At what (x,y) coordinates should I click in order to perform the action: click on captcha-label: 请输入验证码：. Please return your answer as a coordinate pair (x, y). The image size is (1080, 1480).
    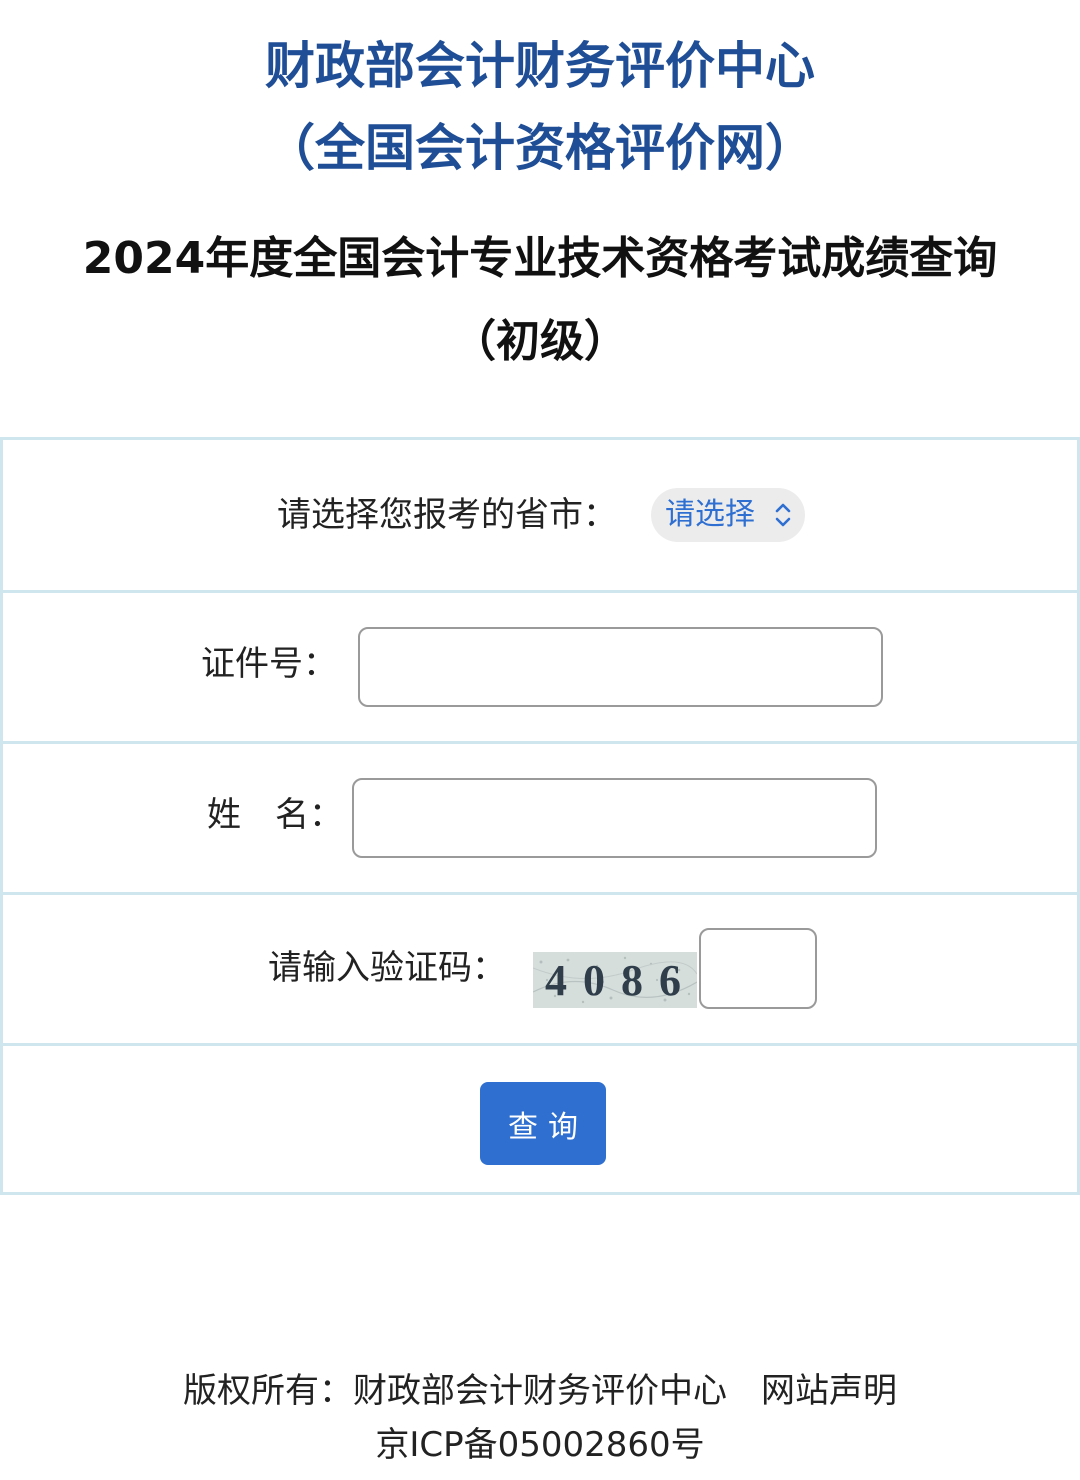
    Looking at the image, I should click on (387, 968).